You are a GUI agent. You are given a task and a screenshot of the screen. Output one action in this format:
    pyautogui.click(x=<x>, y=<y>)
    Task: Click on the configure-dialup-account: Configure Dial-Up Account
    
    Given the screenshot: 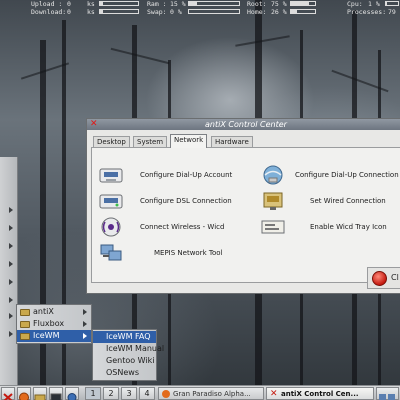 What is the action you would take?
    pyautogui.click(x=186, y=175)
    